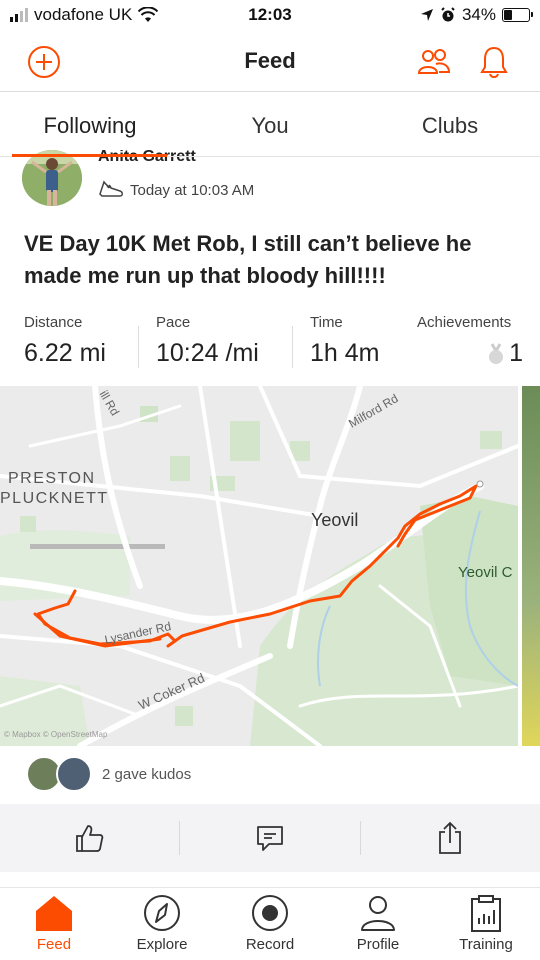 This screenshot has height=960, width=540. What do you see at coordinates (207, 353) in the screenshot?
I see `stat-pace-value: 10:24 /mi` at bounding box center [207, 353].